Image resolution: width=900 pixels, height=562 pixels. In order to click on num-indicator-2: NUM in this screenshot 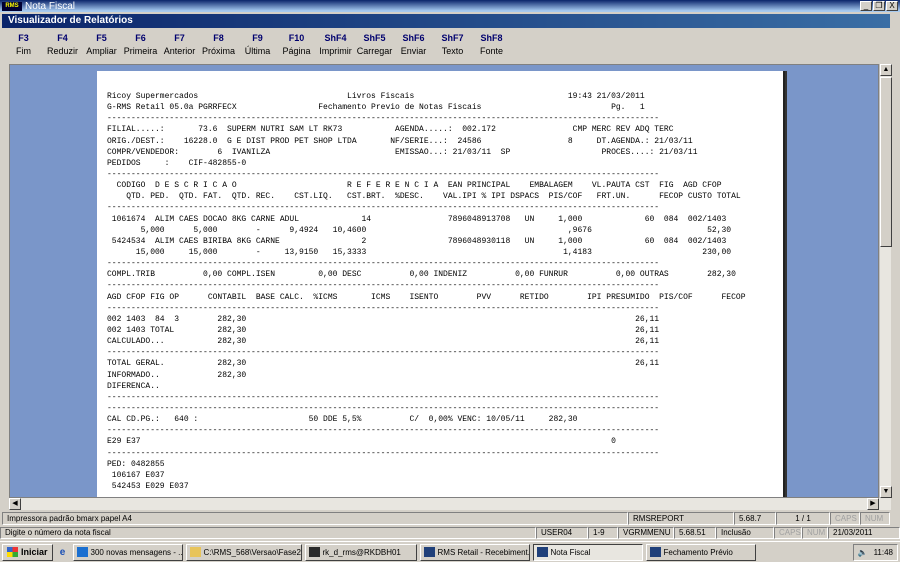, I will do `click(815, 533)`.